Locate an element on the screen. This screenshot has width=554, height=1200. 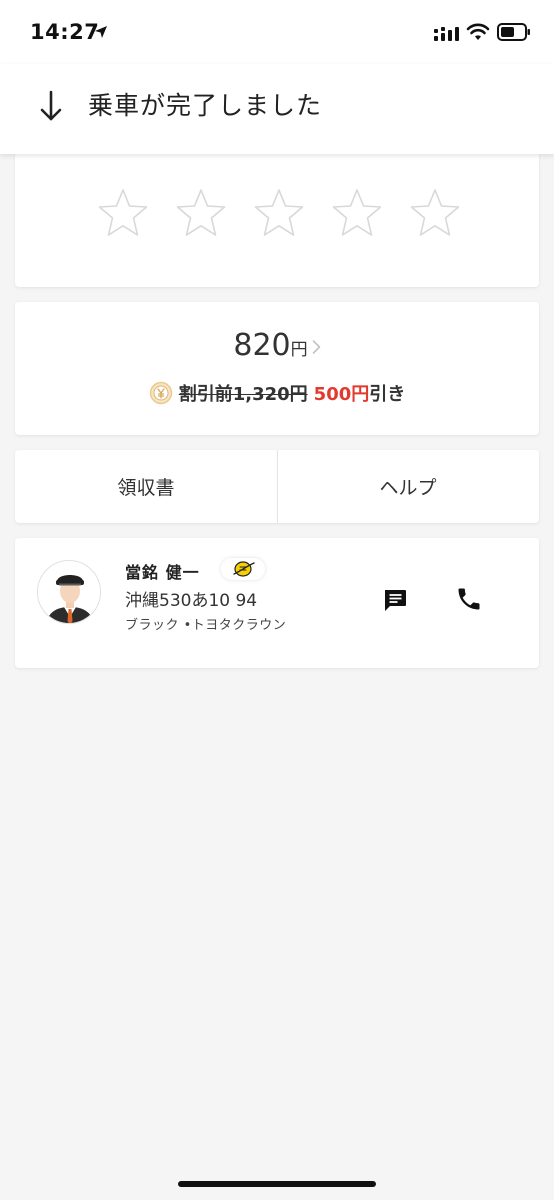
receipt-button: 領収書 is located at coordinates (146, 486).